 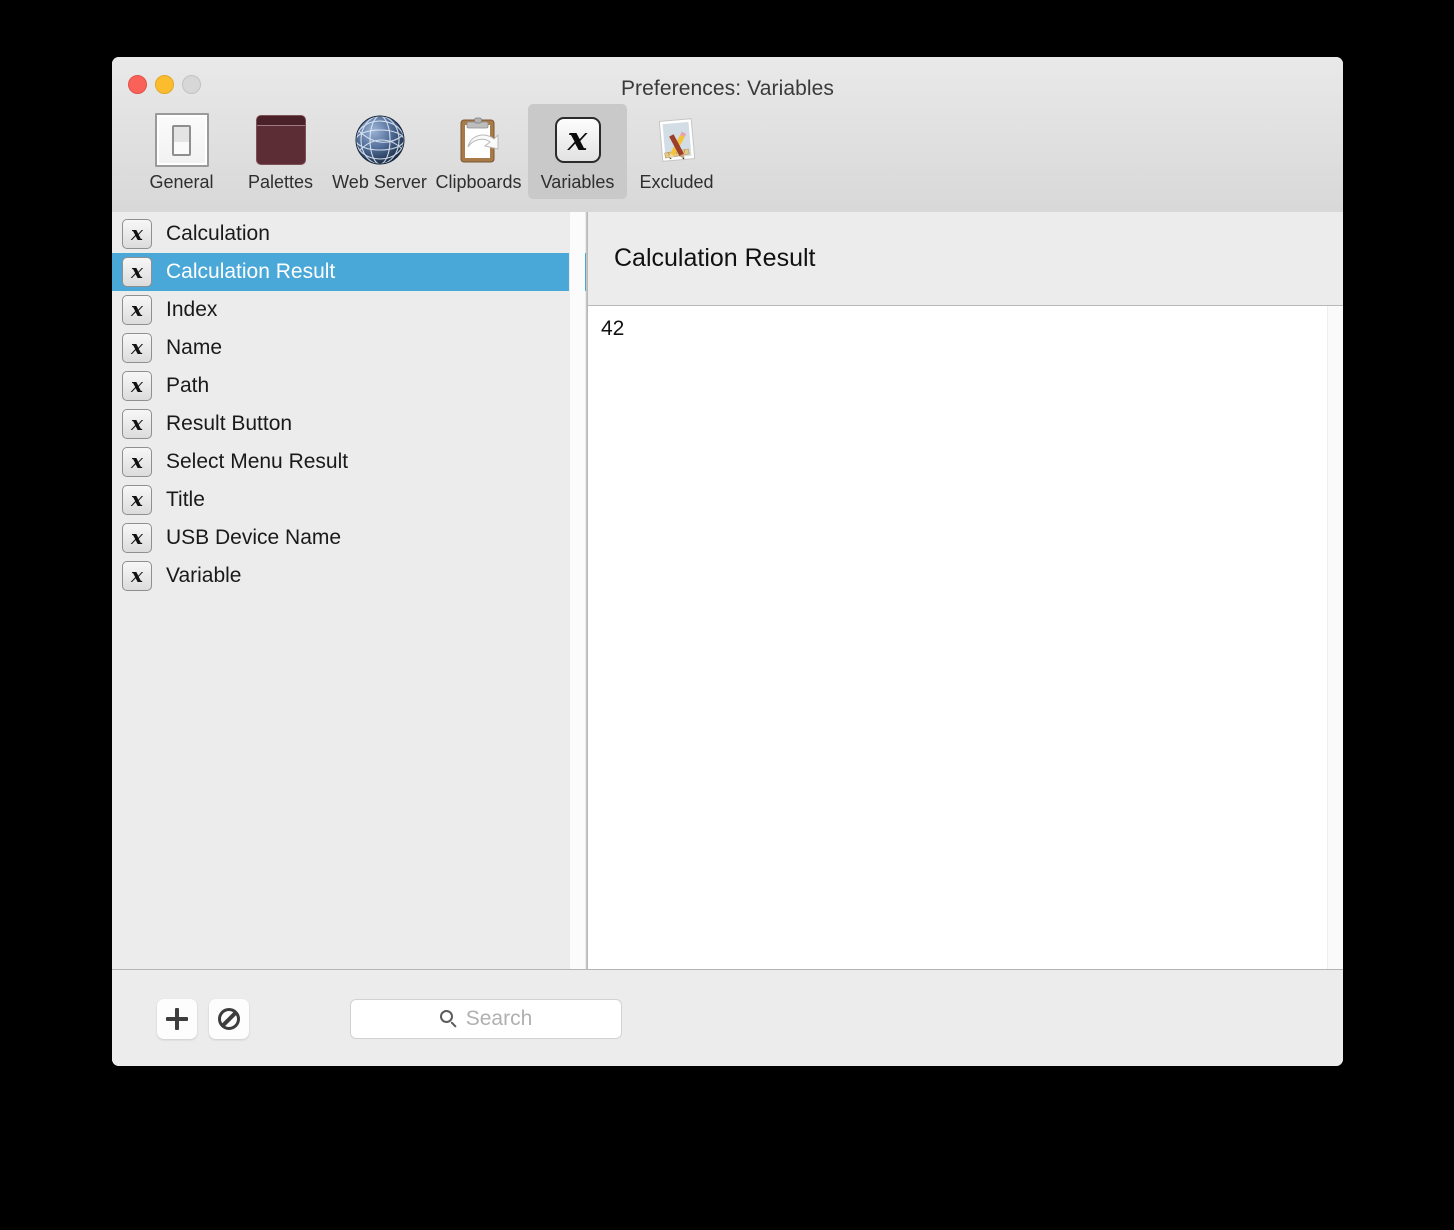 I want to click on list-item: x Index, so click(x=349, y=310).